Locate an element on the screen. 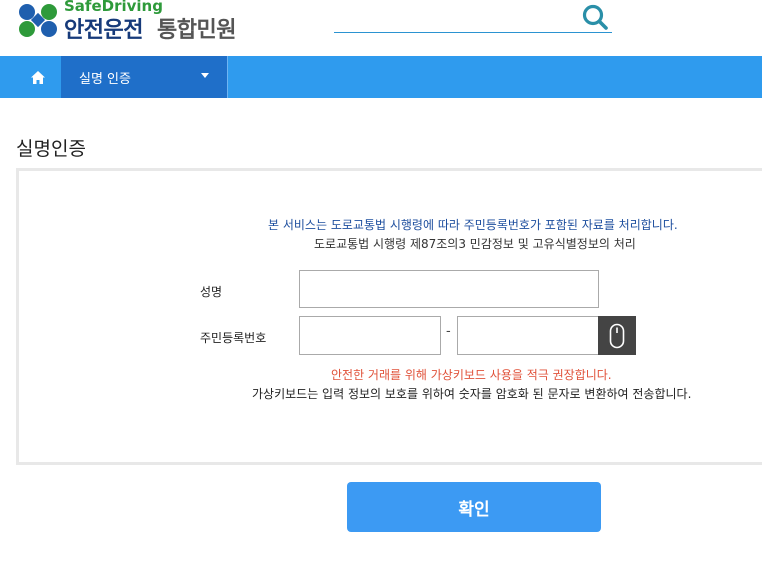 The image size is (762, 568). virtual-keyboard-recommendation: 안전한 거래를 위해 가상키보드 사용을 적극 권장합니다. is located at coordinates (471, 375).